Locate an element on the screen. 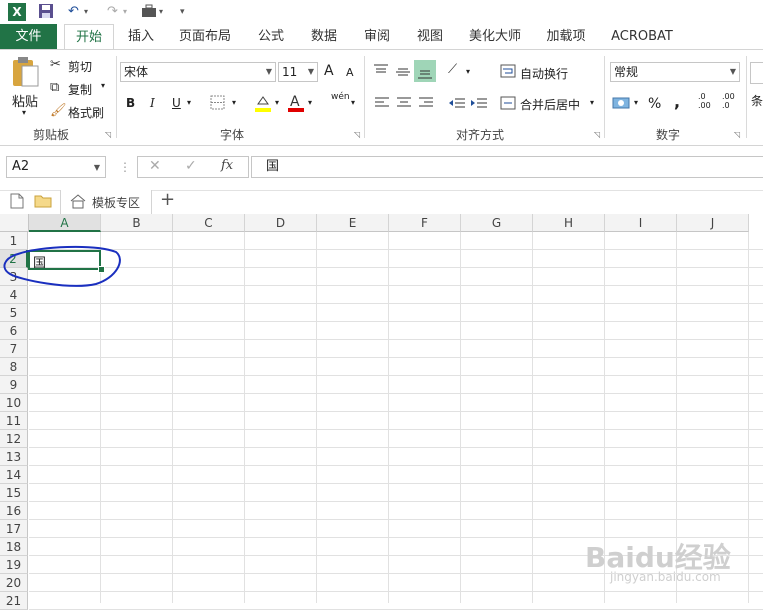  row-header-5: 5 is located at coordinates (14, 313).